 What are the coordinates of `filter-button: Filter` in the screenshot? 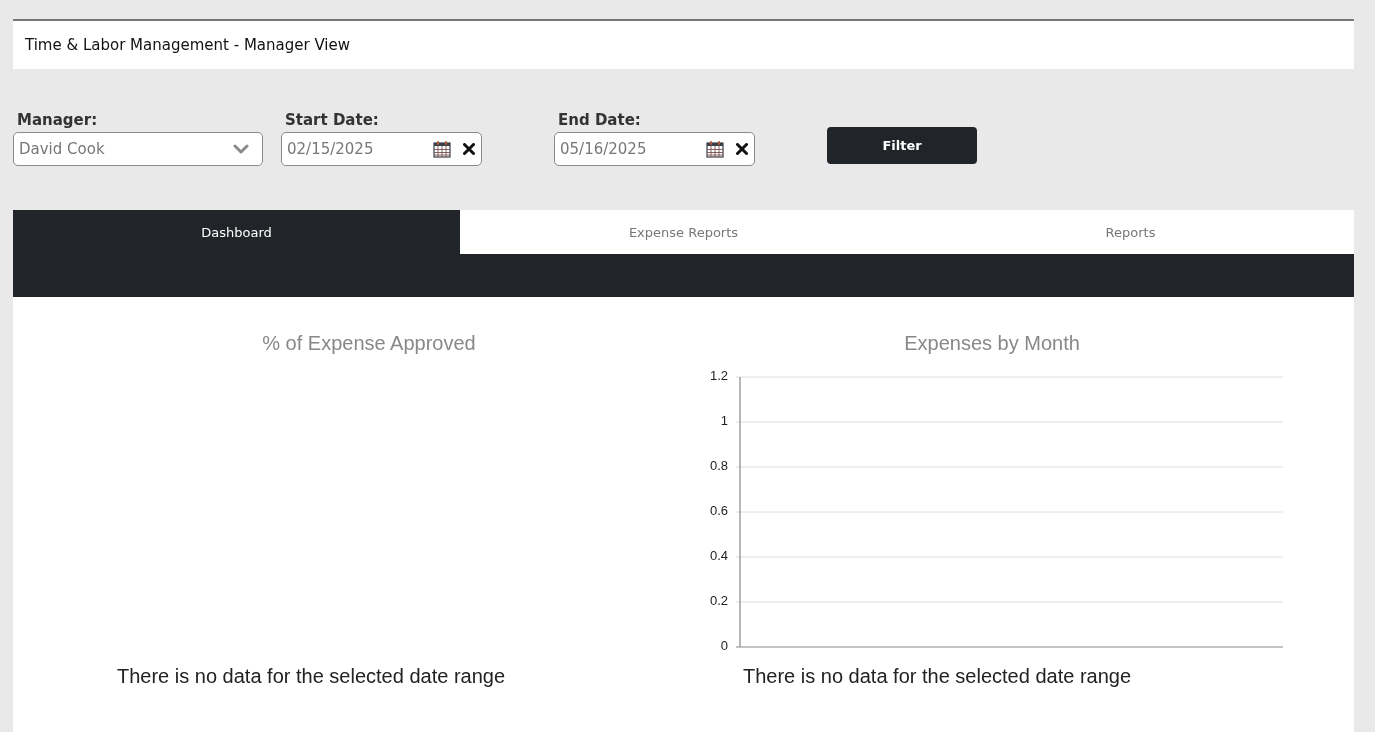 It's located at (902, 145).